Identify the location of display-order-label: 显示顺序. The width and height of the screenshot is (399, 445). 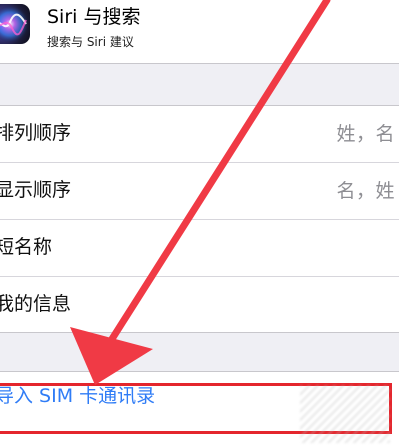
(36, 190).